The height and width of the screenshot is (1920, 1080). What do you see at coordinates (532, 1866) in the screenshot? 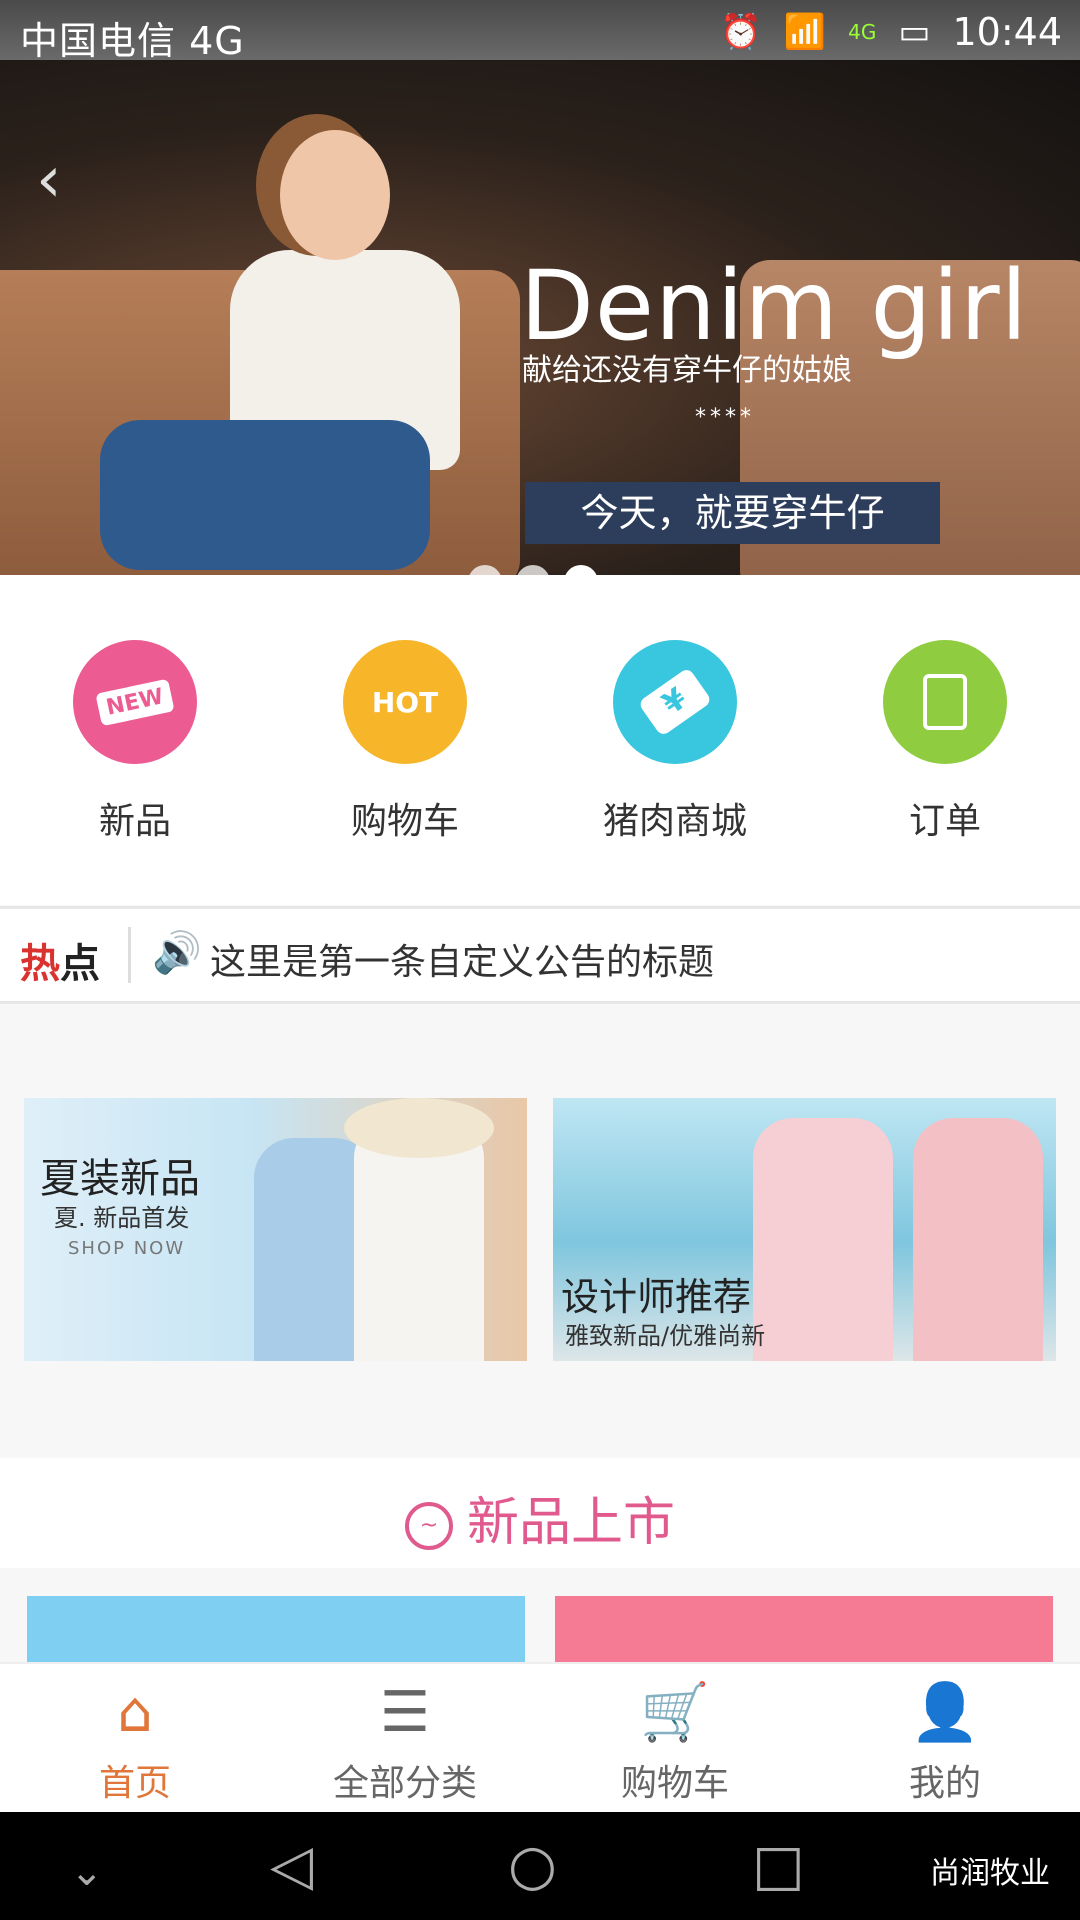
I see `home-circle-icon: ○` at bounding box center [532, 1866].